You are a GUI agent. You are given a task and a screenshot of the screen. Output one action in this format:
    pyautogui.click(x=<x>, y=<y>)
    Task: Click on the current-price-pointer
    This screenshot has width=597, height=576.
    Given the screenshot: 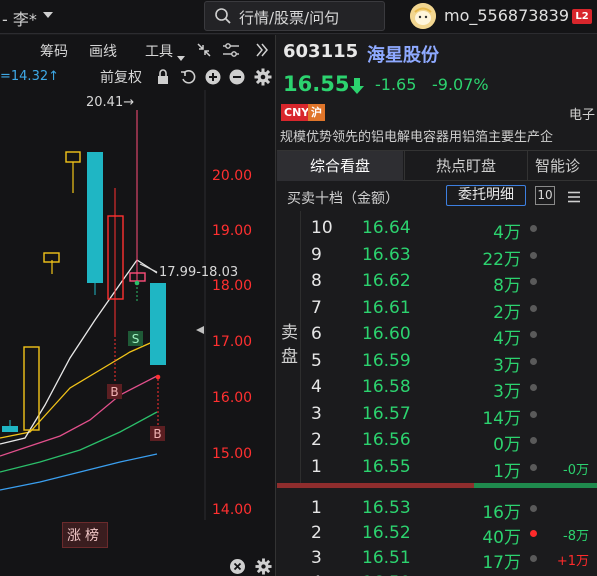 What is the action you would take?
    pyautogui.click(x=200, y=330)
    